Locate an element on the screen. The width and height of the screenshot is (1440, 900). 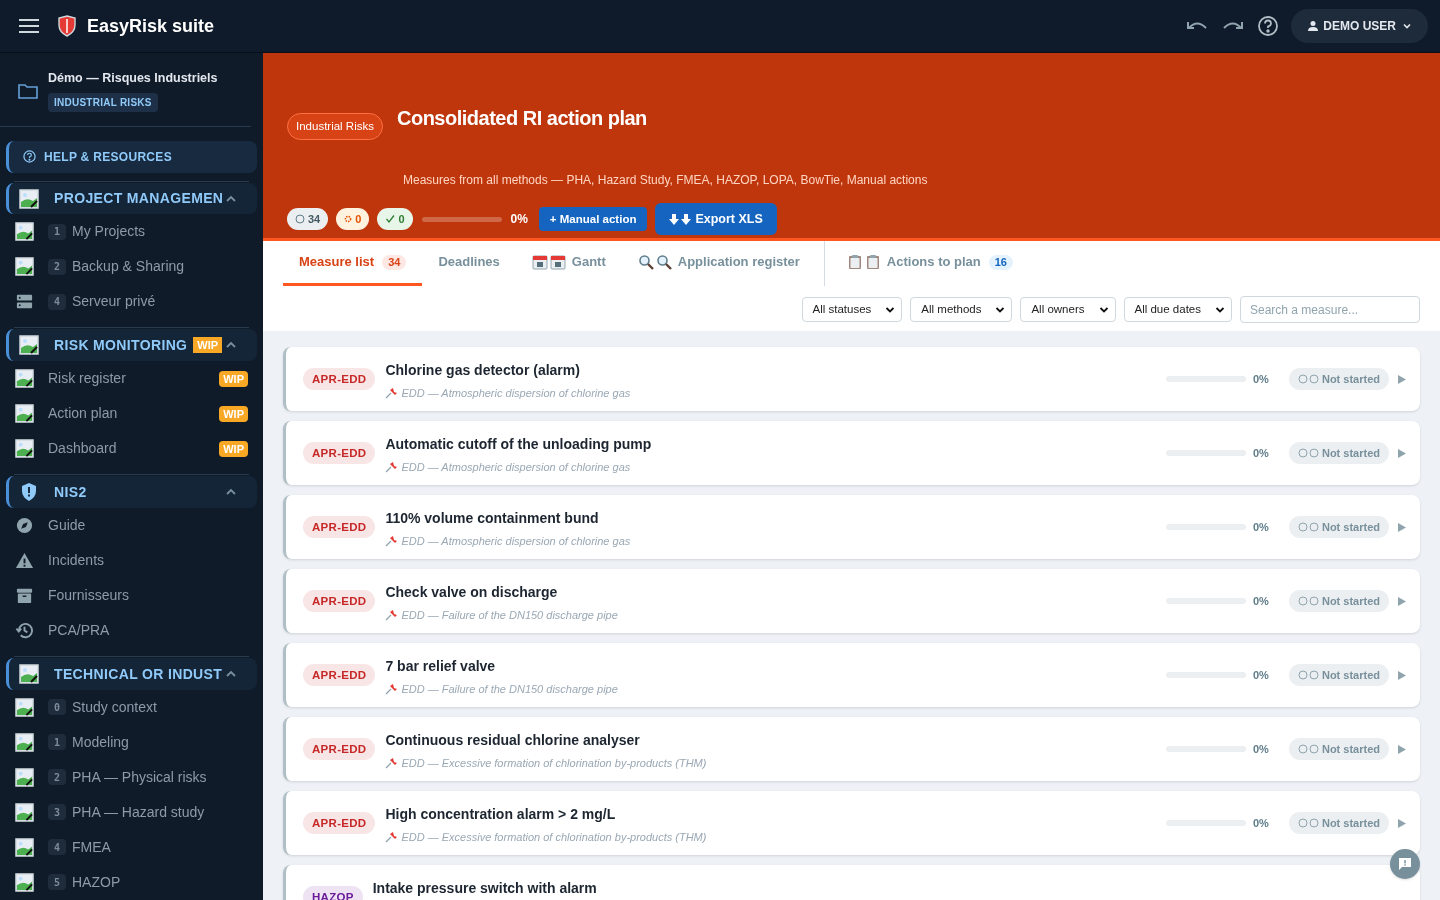
sidebar-item: Dashboard WIP is located at coordinates (131, 449).